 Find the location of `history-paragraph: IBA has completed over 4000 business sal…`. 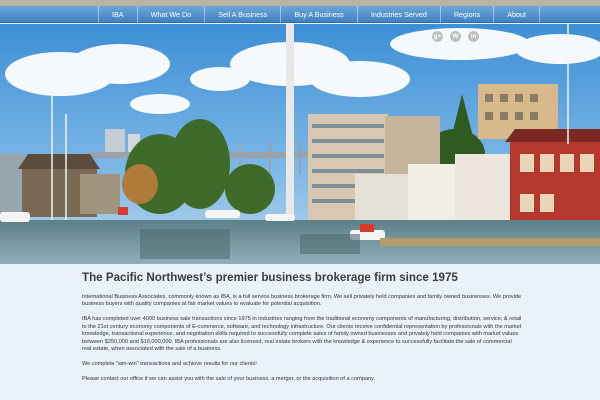

history-paragraph: IBA has completed over 4000 business sal… is located at coordinates (302, 334).